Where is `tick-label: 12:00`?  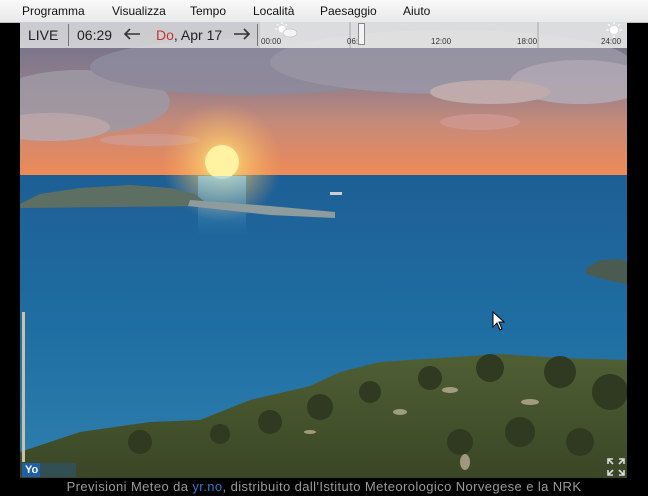 tick-label: 12:00 is located at coordinates (441, 41).